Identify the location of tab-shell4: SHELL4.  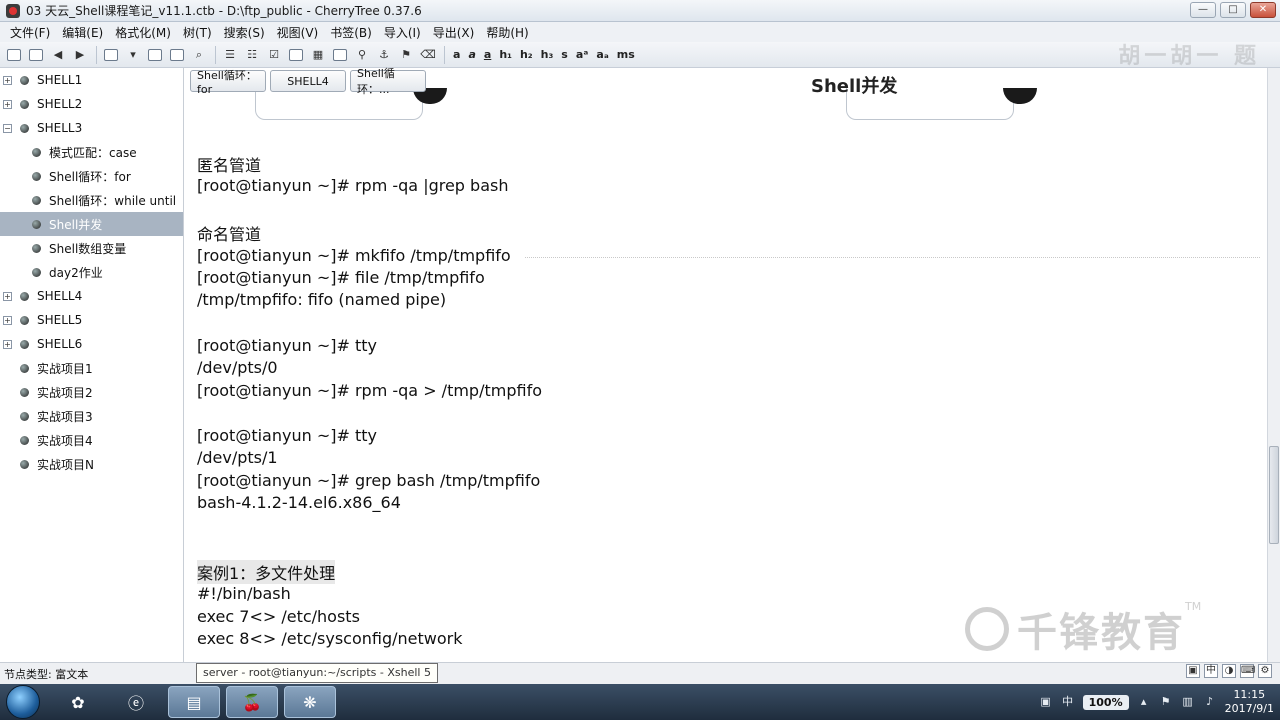
(308, 81).